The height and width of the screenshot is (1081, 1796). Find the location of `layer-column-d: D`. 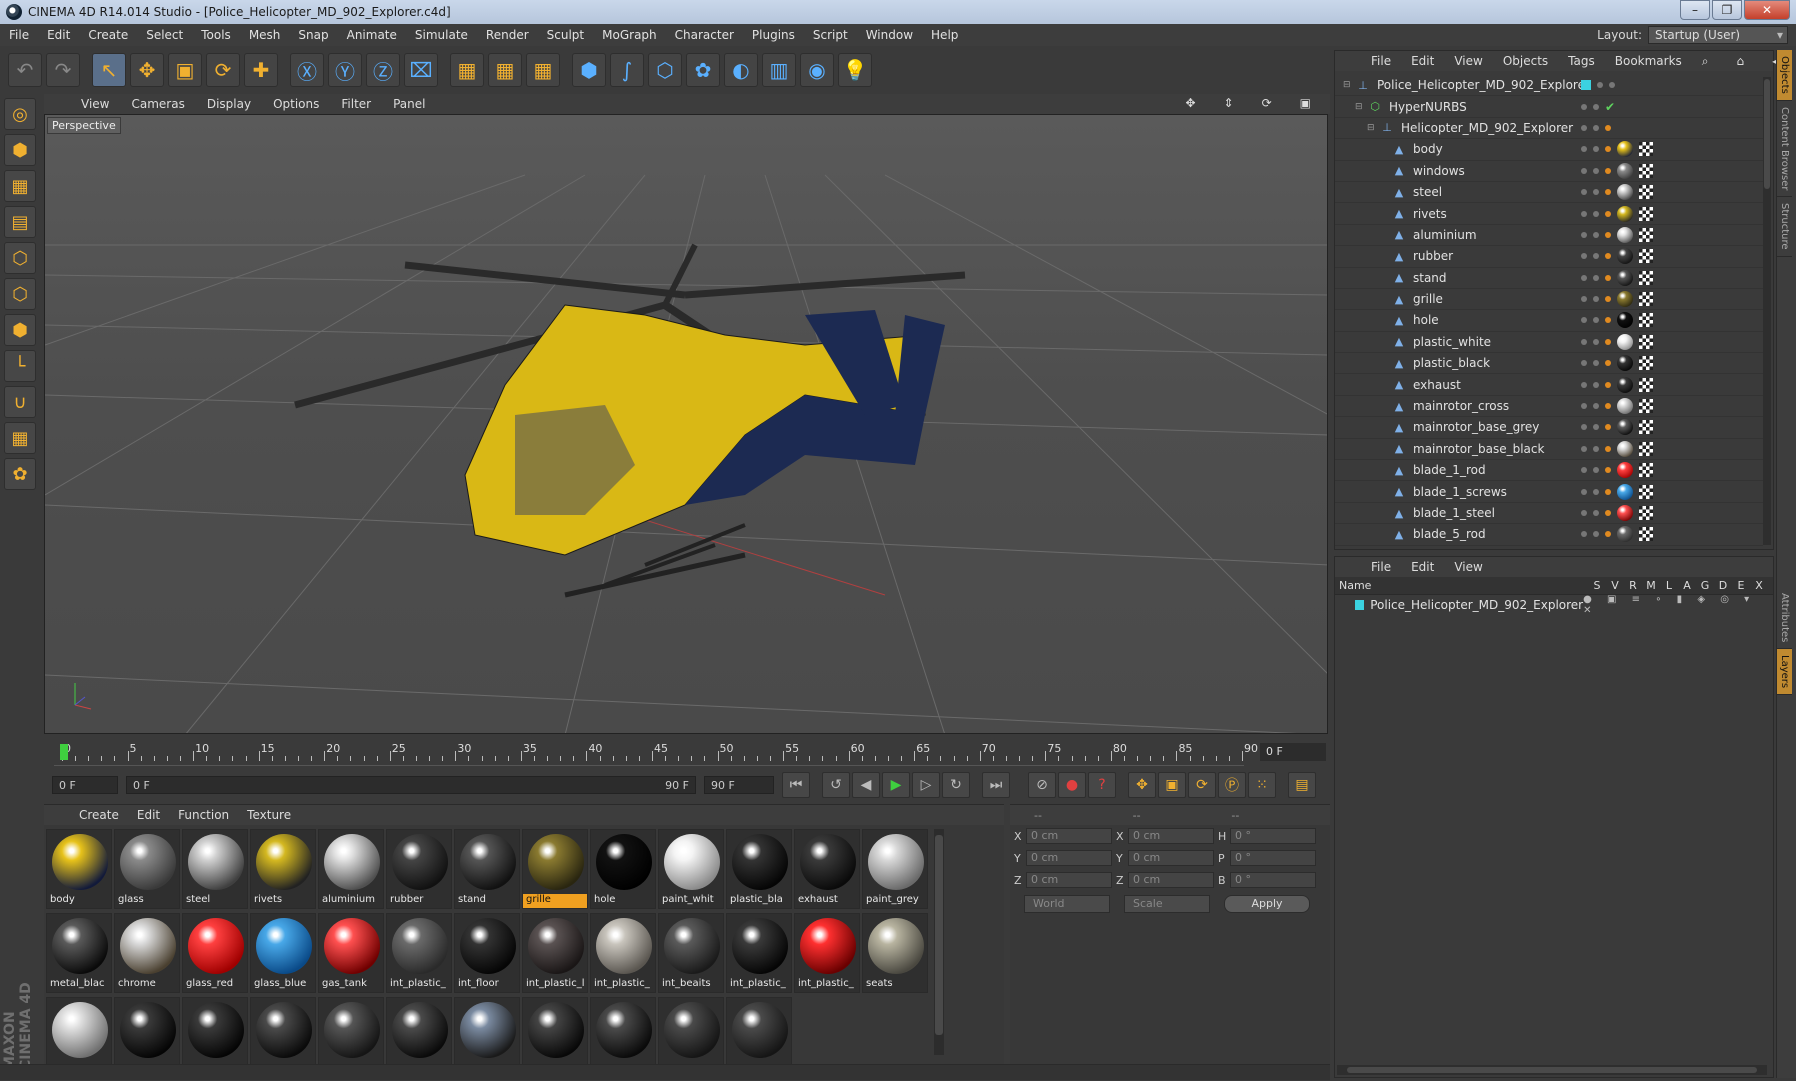

layer-column-d: D is located at coordinates (1723, 585).